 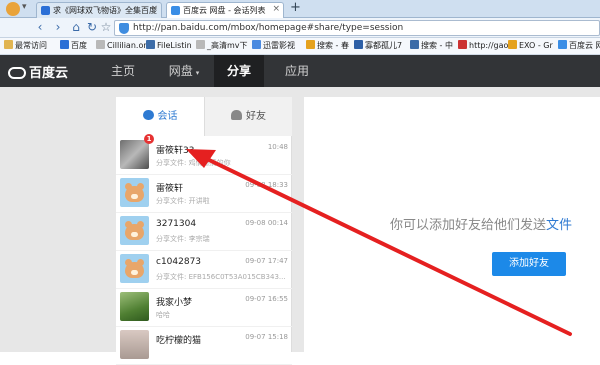 I want to click on contact-name: 3271304, so click(x=176, y=224).